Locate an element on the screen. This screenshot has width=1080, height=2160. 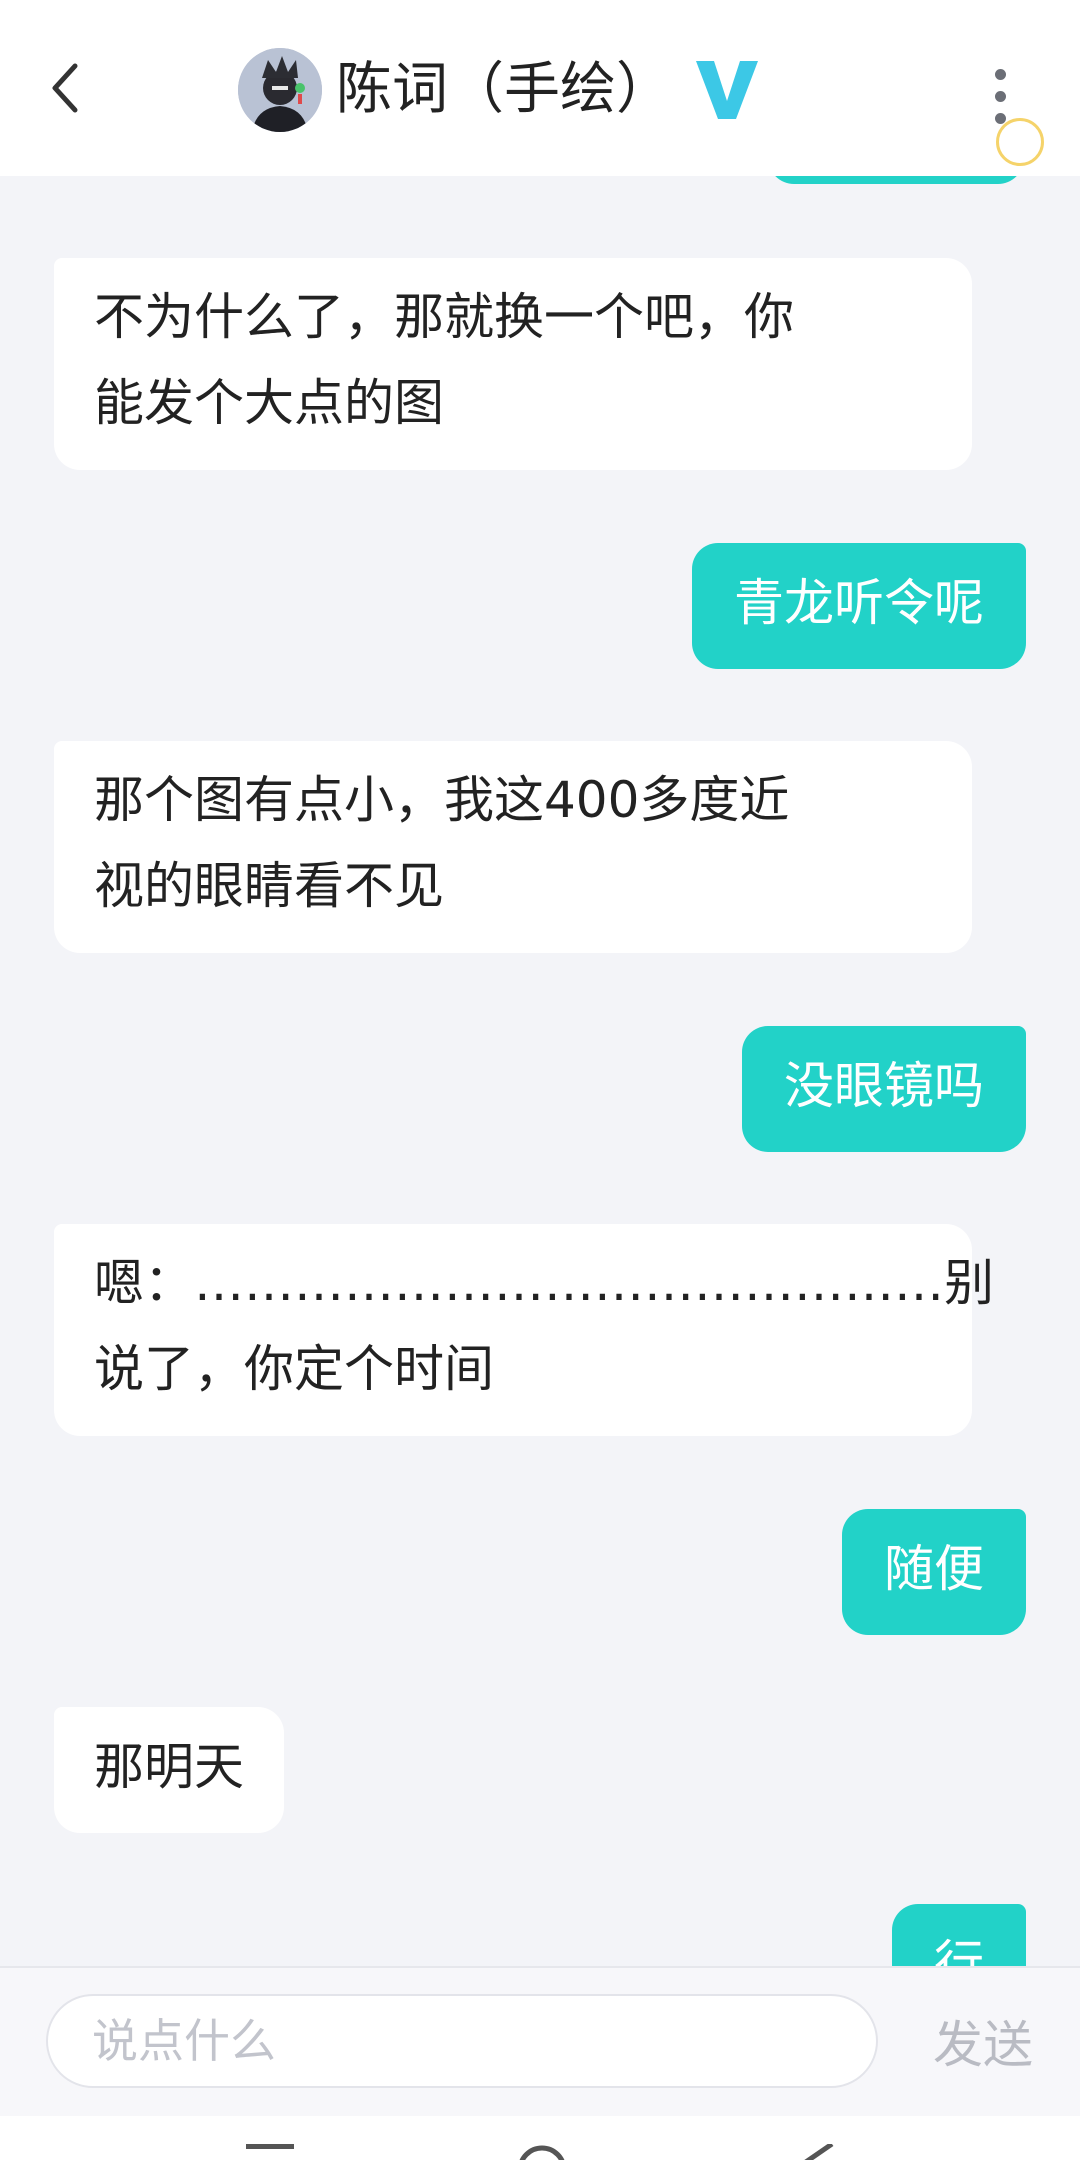
message-text: 嗯：………………………………………别 is located at coordinates (544, 1283).